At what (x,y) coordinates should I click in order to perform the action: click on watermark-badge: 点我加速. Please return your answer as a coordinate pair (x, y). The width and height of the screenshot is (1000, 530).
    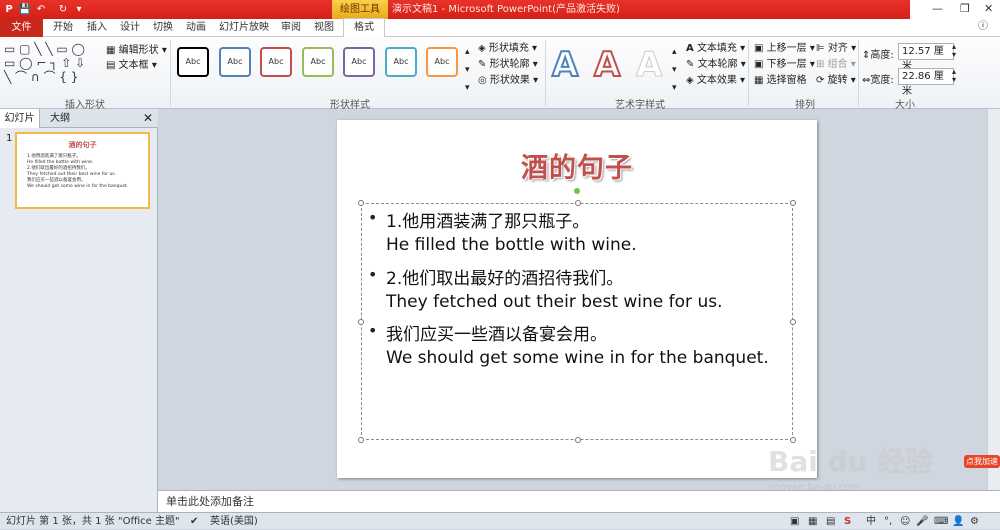
    Looking at the image, I should click on (982, 461).